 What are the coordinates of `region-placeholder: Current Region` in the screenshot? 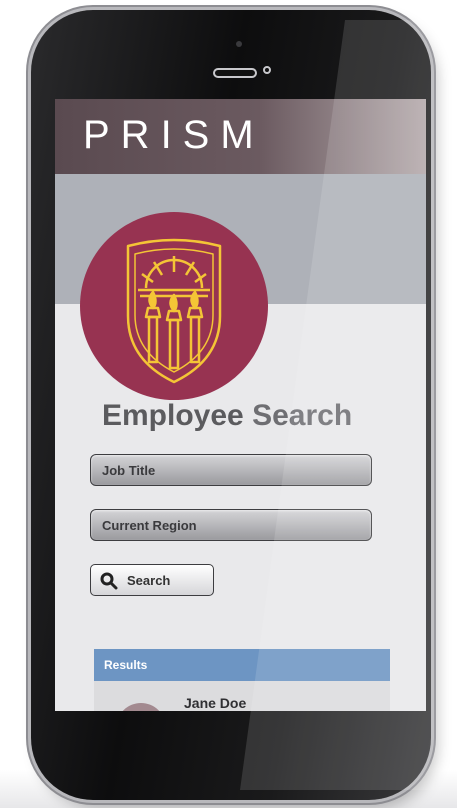 It's located at (149, 525).